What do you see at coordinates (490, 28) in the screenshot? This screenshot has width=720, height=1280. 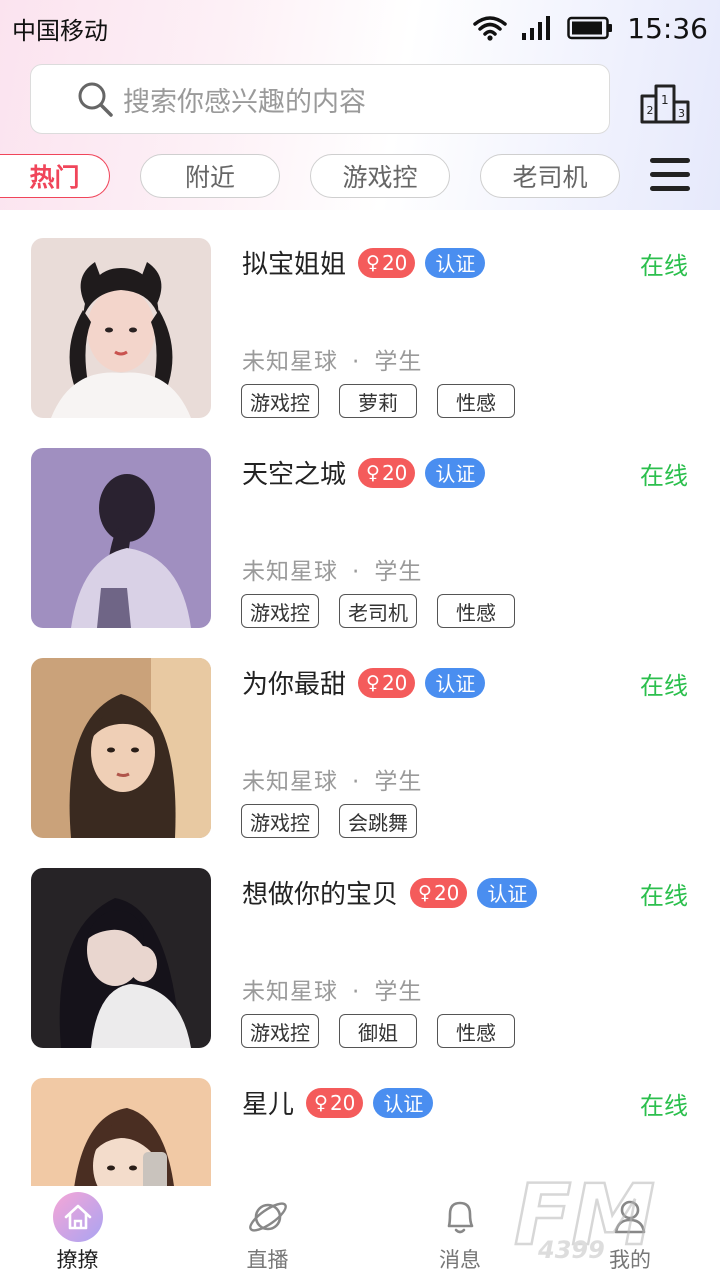 I see `wifi-icon` at bounding box center [490, 28].